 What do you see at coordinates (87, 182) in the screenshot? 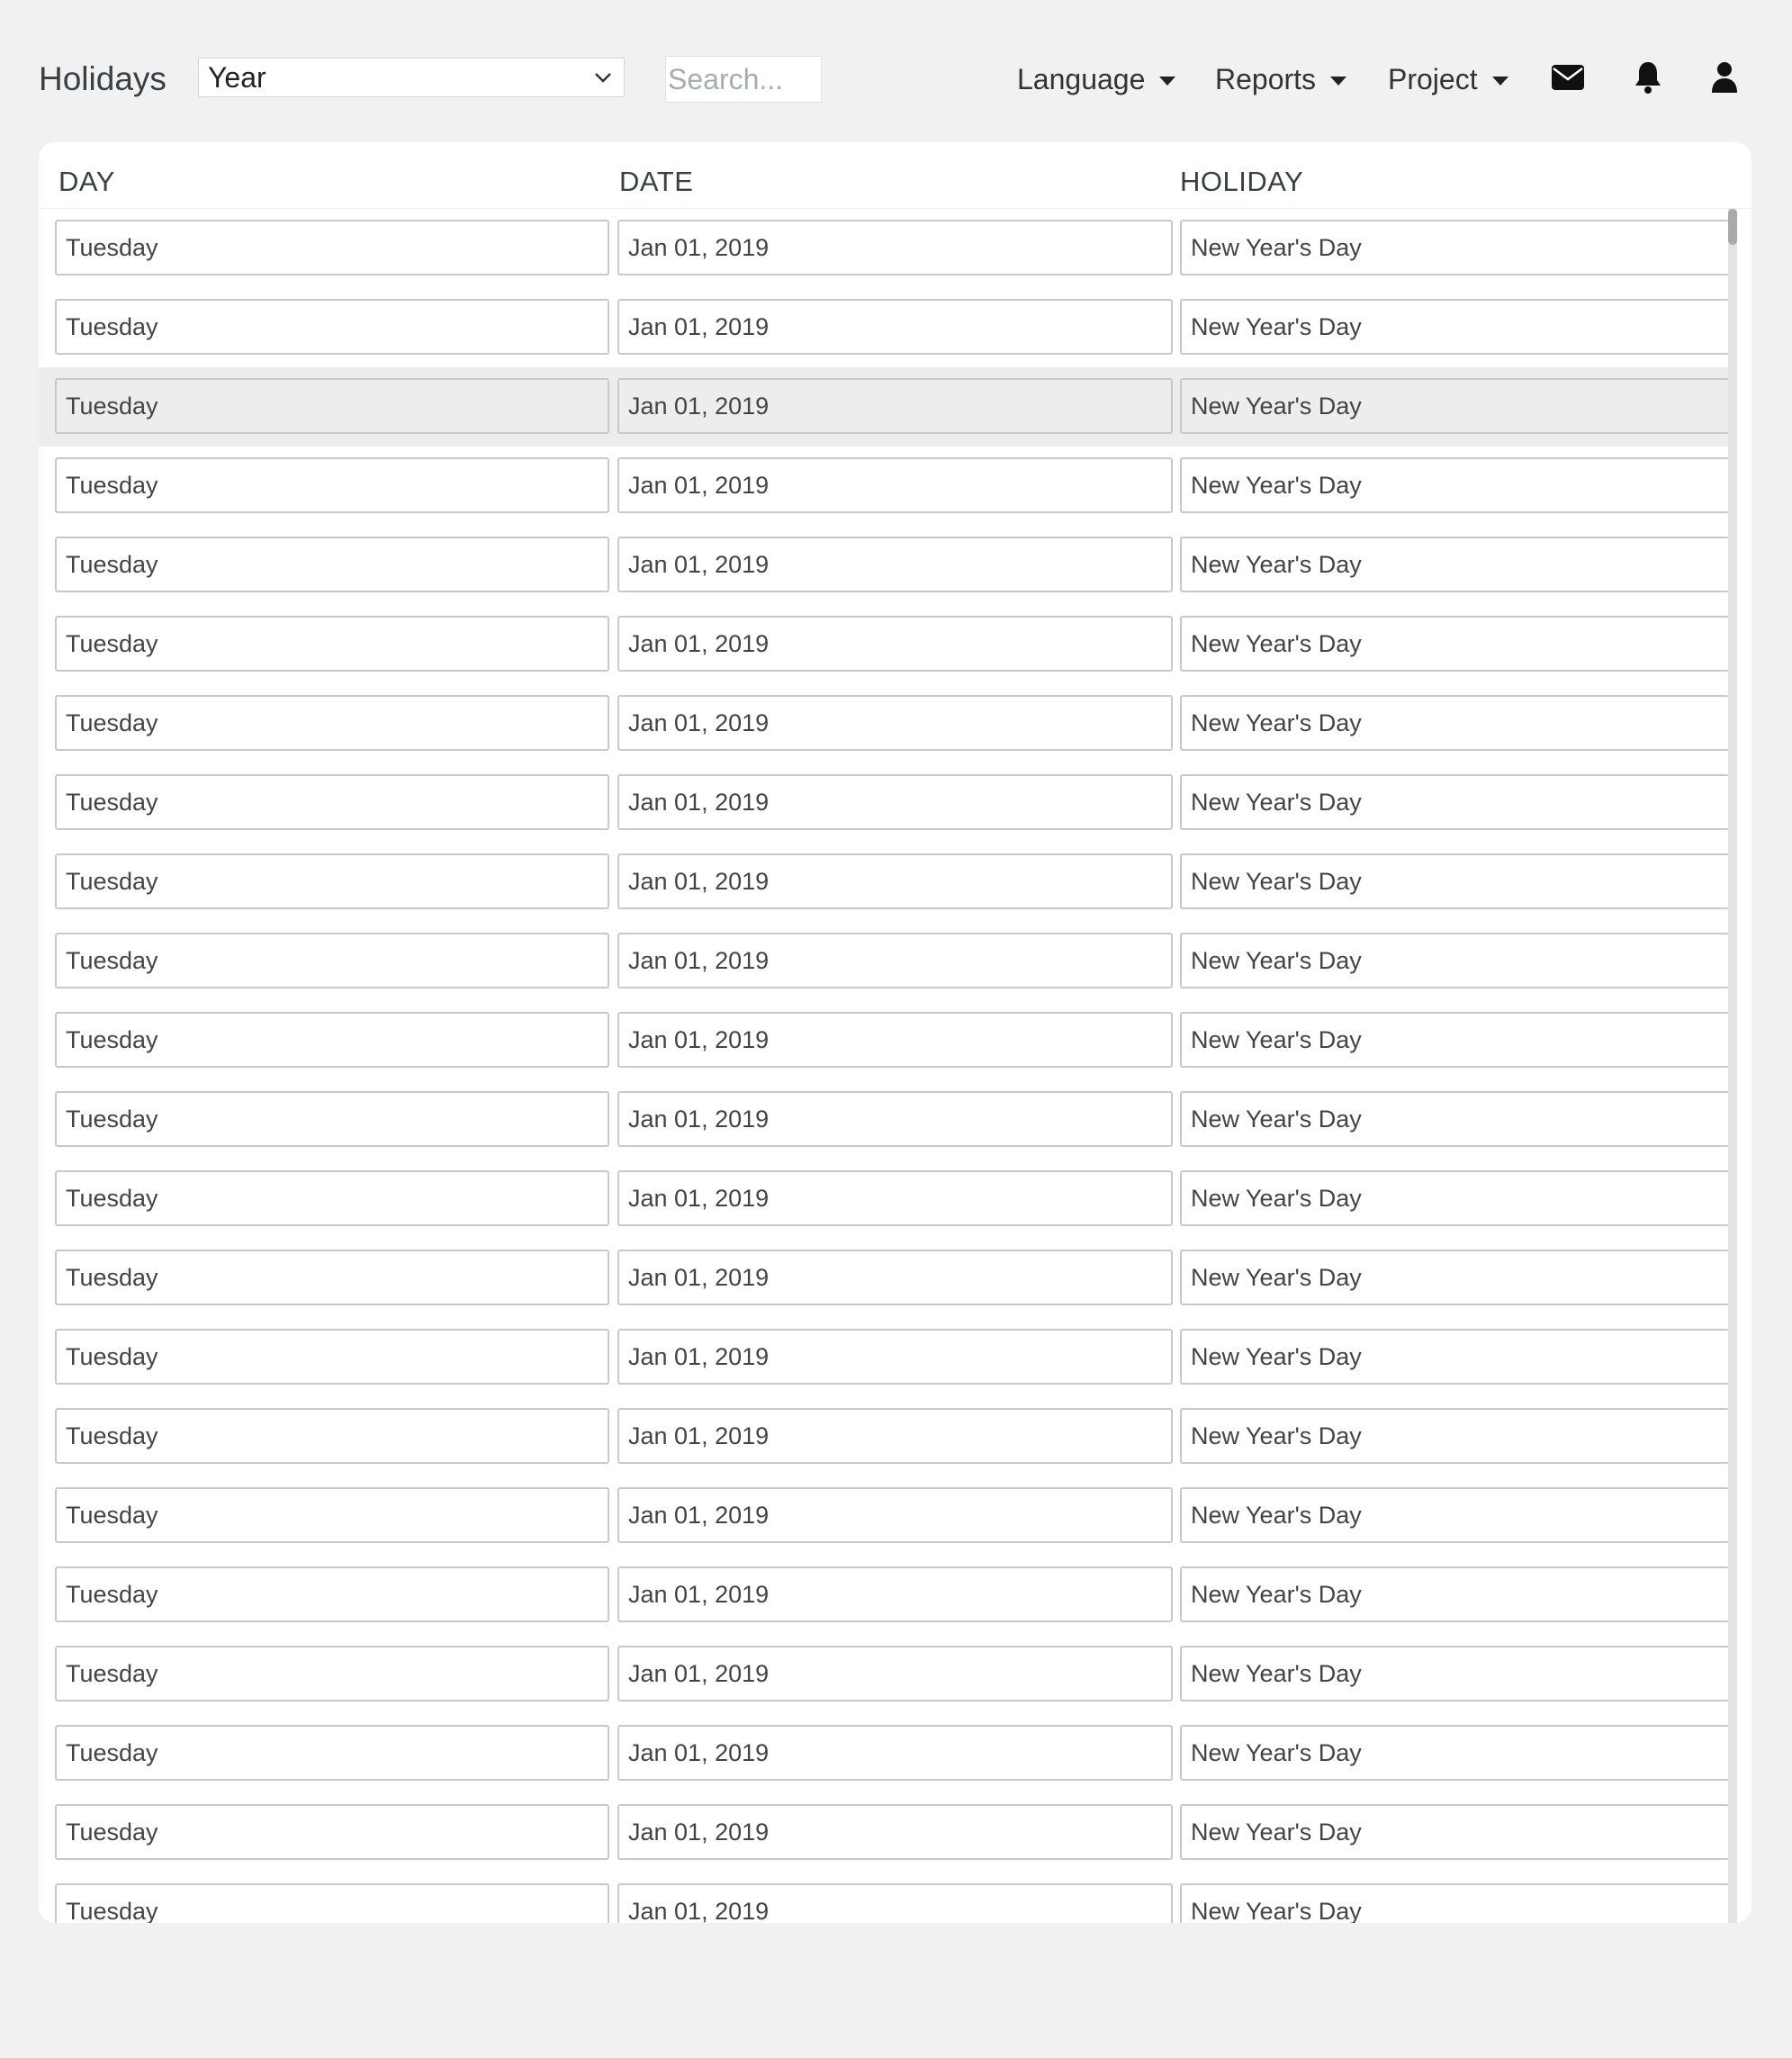
I see `column-header-day: DAY` at bounding box center [87, 182].